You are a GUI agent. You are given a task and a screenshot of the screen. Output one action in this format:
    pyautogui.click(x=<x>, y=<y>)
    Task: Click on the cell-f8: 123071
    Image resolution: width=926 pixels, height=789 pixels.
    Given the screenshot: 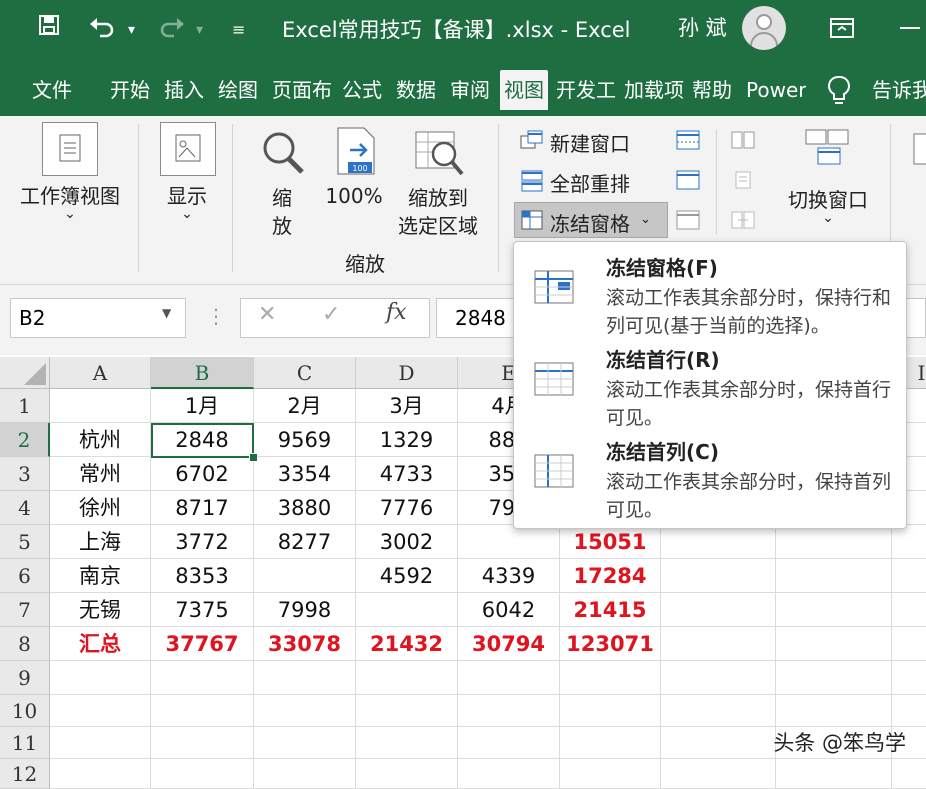 What is the action you would take?
    pyautogui.click(x=610, y=644)
    